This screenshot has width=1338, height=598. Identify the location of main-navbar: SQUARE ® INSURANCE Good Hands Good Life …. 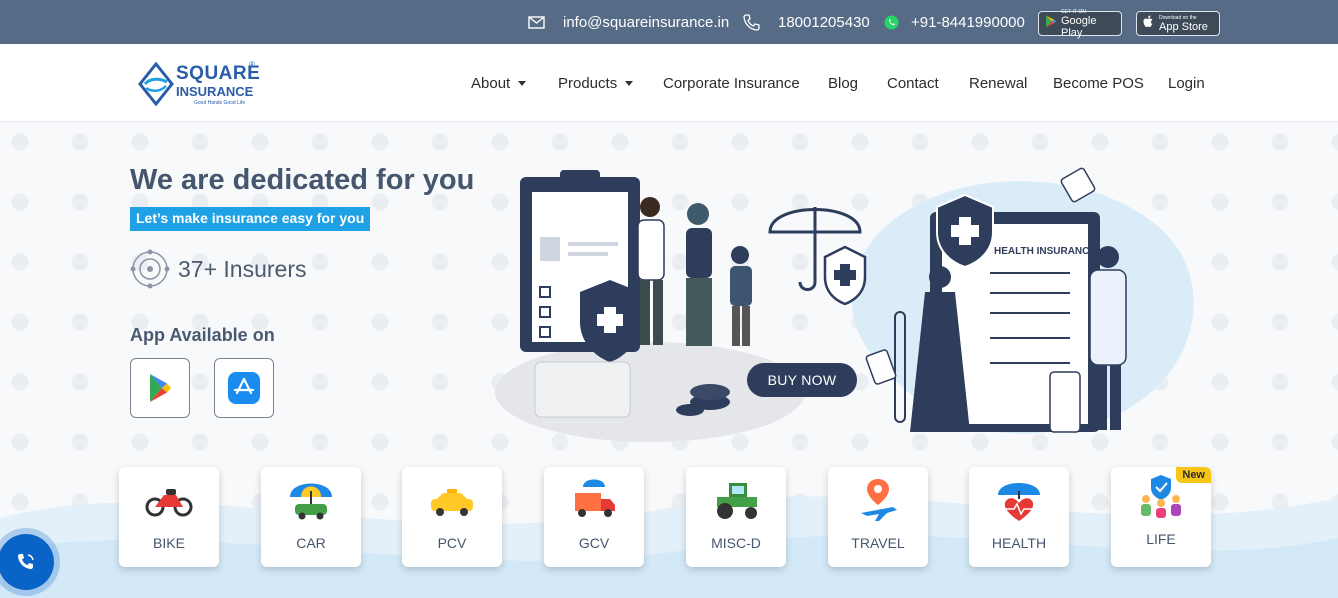
(669, 83).